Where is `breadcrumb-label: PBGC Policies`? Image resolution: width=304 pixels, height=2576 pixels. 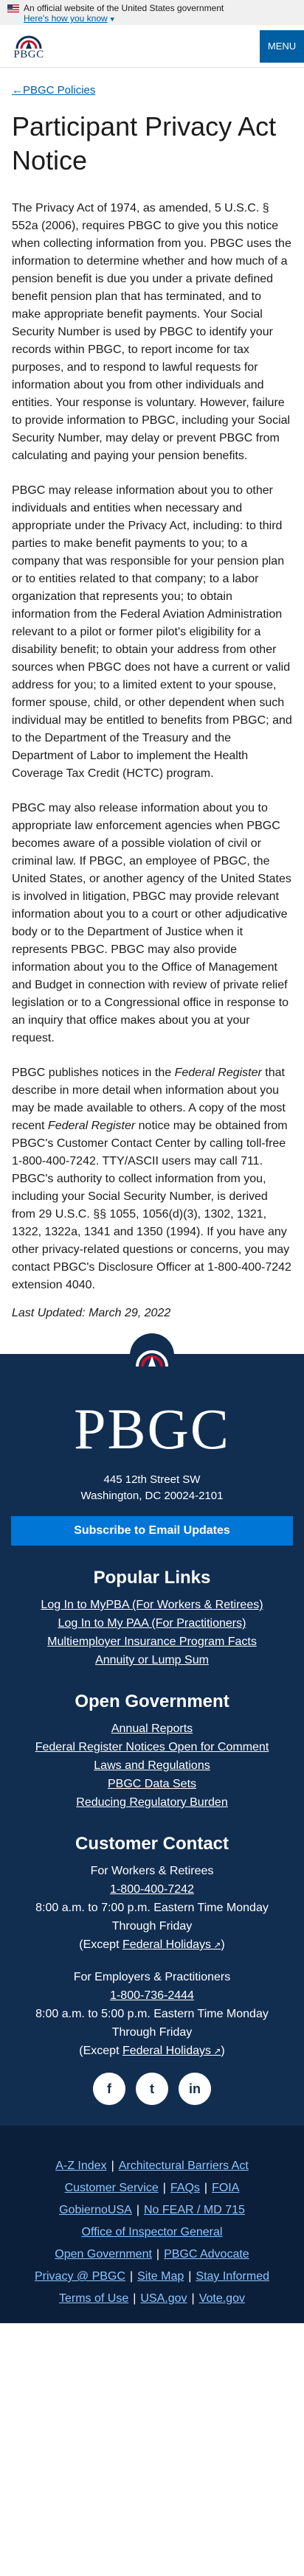 breadcrumb-label: PBGC Policies is located at coordinates (60, 90).